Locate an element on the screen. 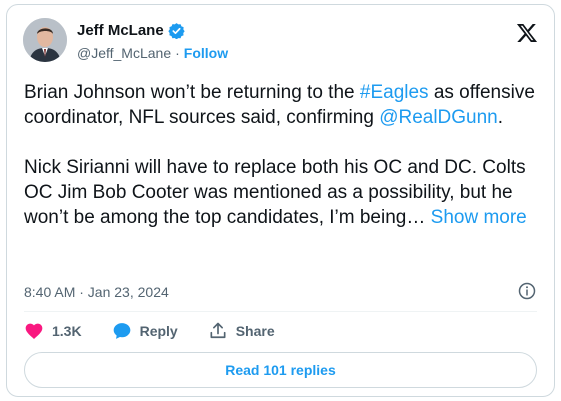  reply-button: Reply is located at coordinates (145, 331).